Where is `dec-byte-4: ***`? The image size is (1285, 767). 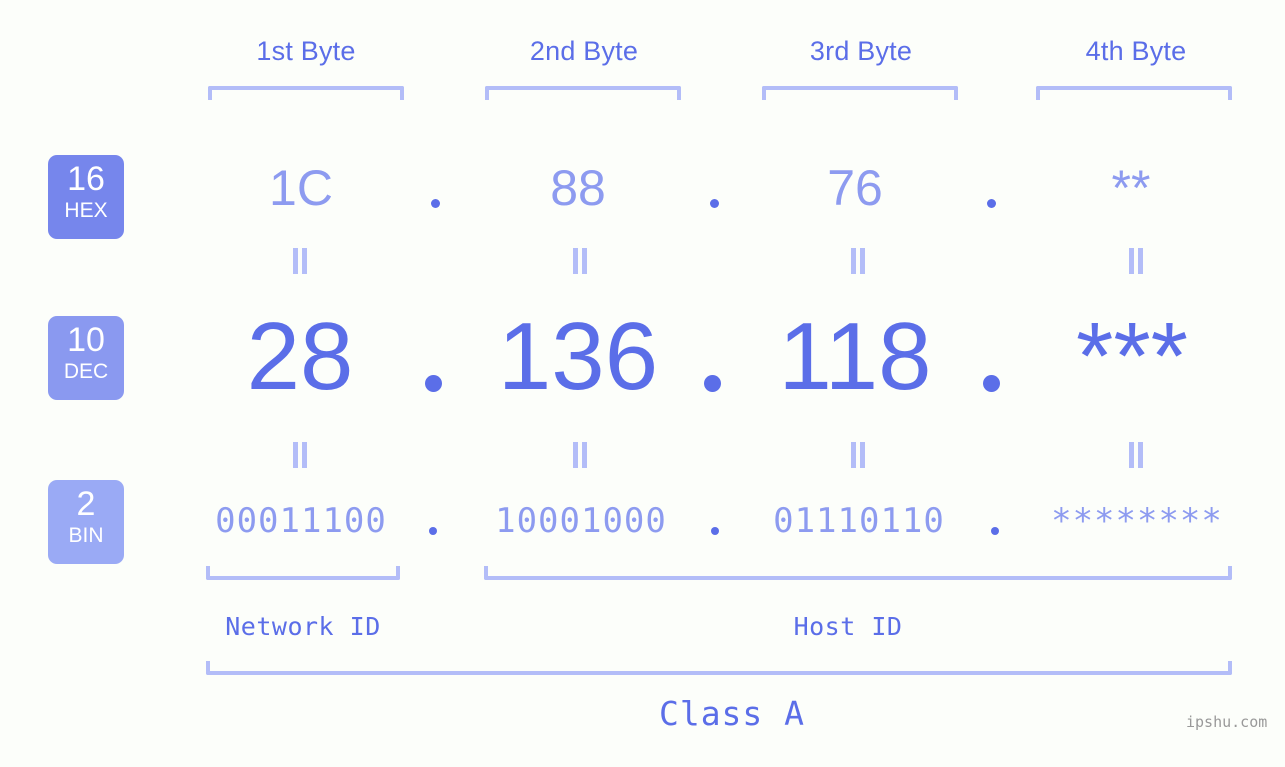
dec-byte-4: *** is located at coordinates (1132, 356).